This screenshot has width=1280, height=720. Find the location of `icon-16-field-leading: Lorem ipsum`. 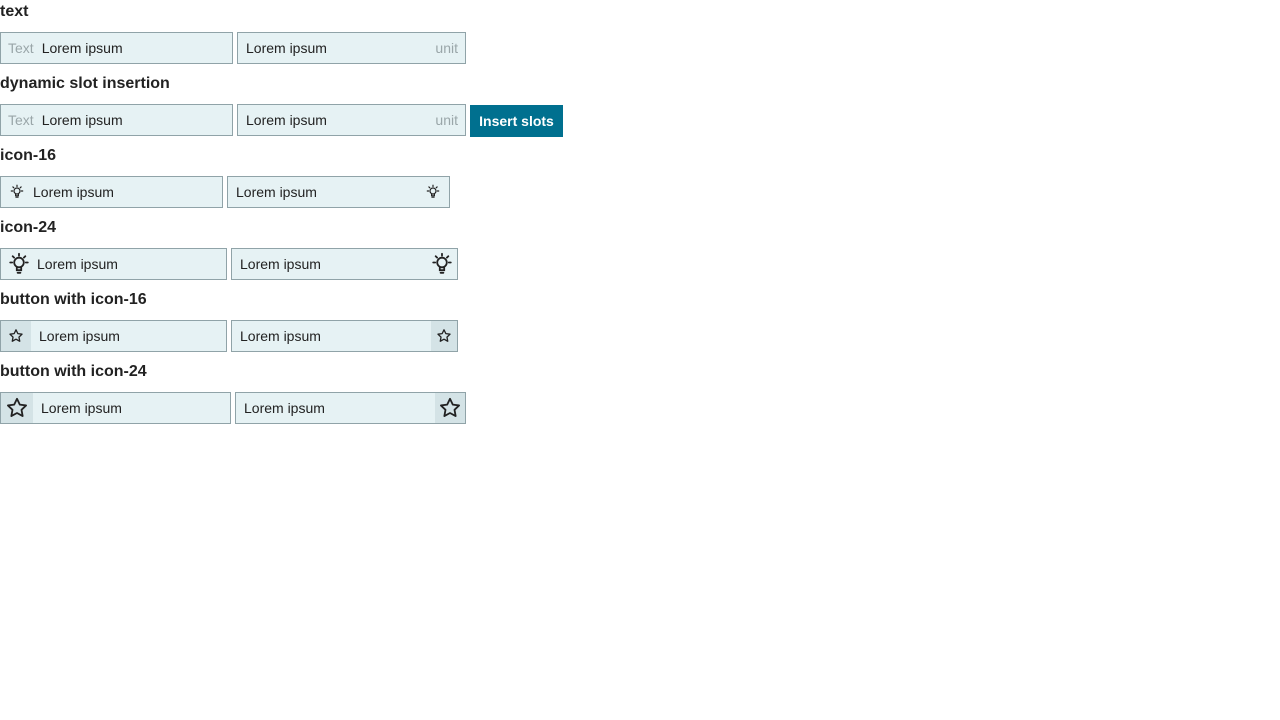

icon-16-field-leading: Lorem ipsum is located at coordinates (111, 192).